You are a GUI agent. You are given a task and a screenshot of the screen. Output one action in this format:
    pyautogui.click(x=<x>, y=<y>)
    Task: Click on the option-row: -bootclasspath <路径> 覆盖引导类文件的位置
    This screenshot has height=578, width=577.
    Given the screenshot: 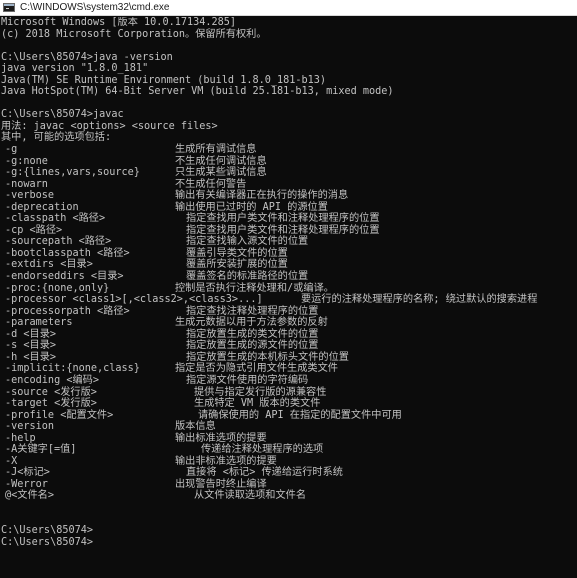 What is the action you would take?
    pyautogui.click(x=289, y=254)
    